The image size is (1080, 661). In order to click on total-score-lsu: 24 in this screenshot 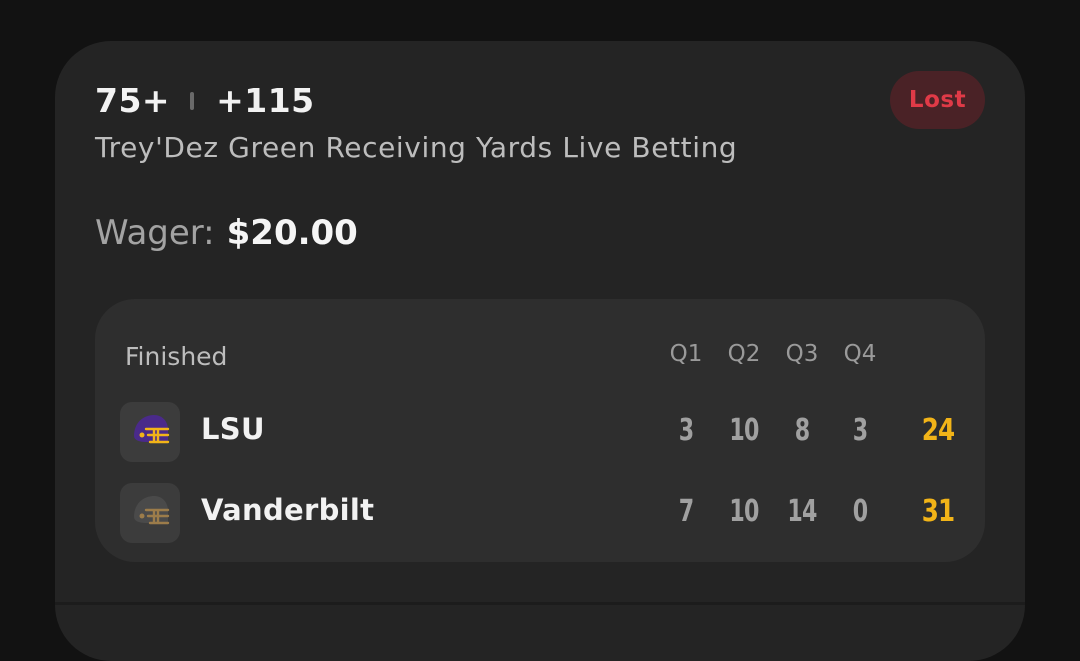, I will do `click(938, 430)`.